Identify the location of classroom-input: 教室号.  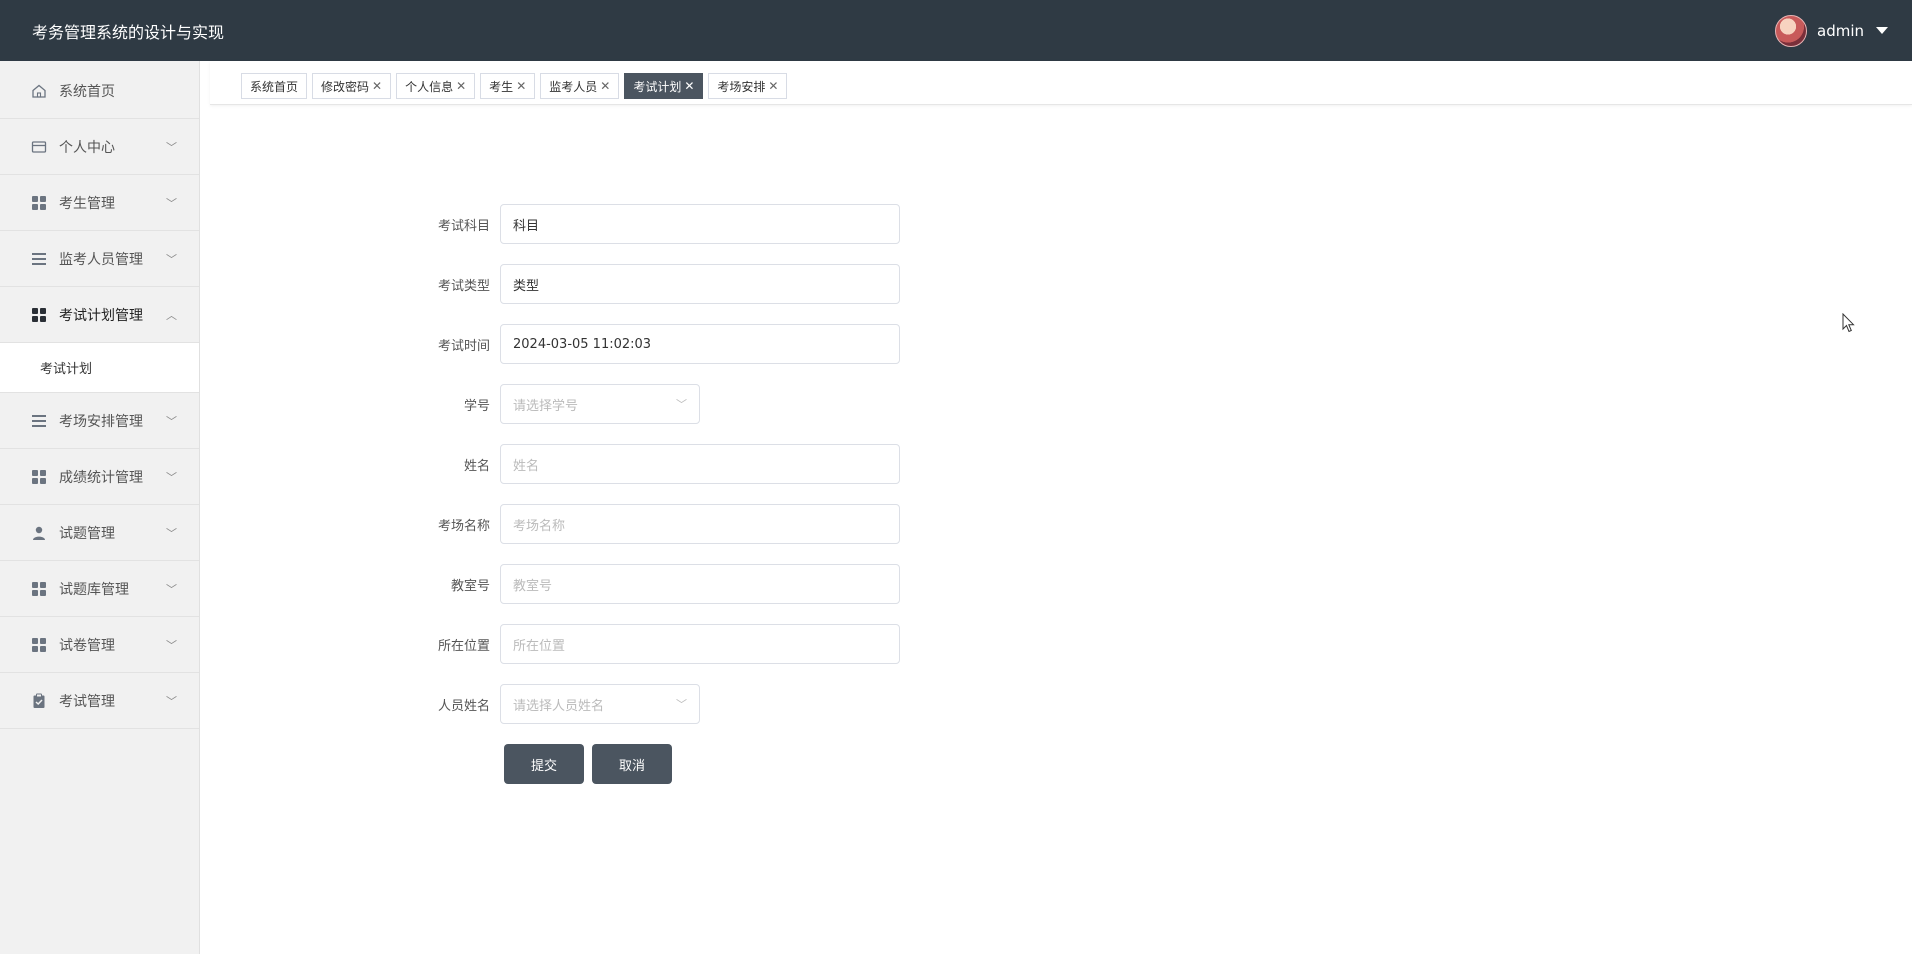
(700, 584).